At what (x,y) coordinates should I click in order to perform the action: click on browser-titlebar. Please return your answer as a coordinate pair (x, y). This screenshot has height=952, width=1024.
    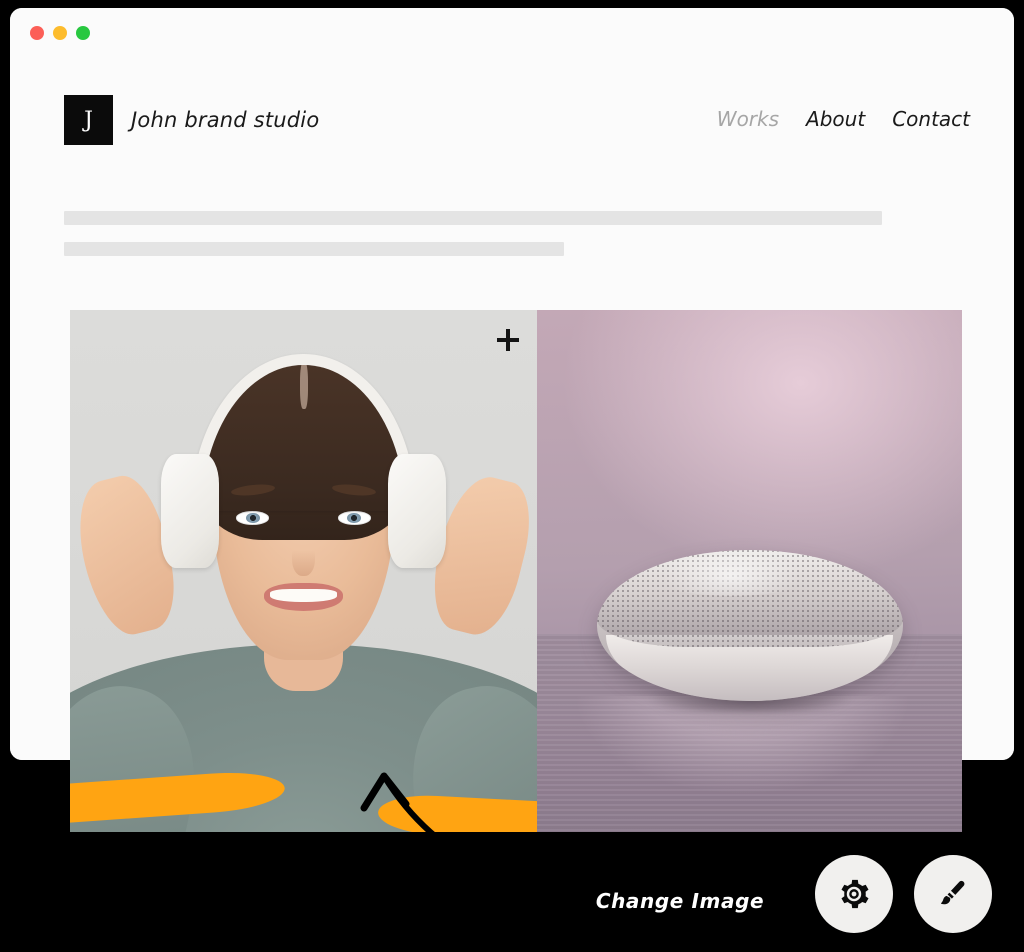
    Looking at the image, I should click on (512, 34).